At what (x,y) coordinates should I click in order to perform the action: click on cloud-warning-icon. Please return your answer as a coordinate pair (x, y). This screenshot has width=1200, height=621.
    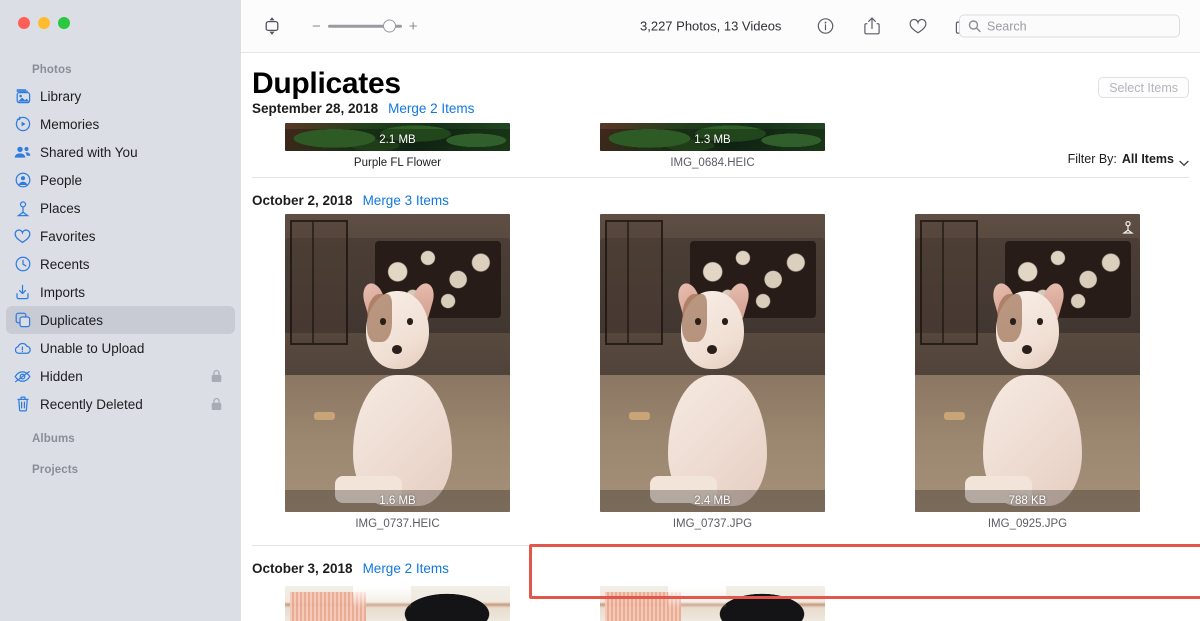
    Looking at the image, I should click on (22, 348).